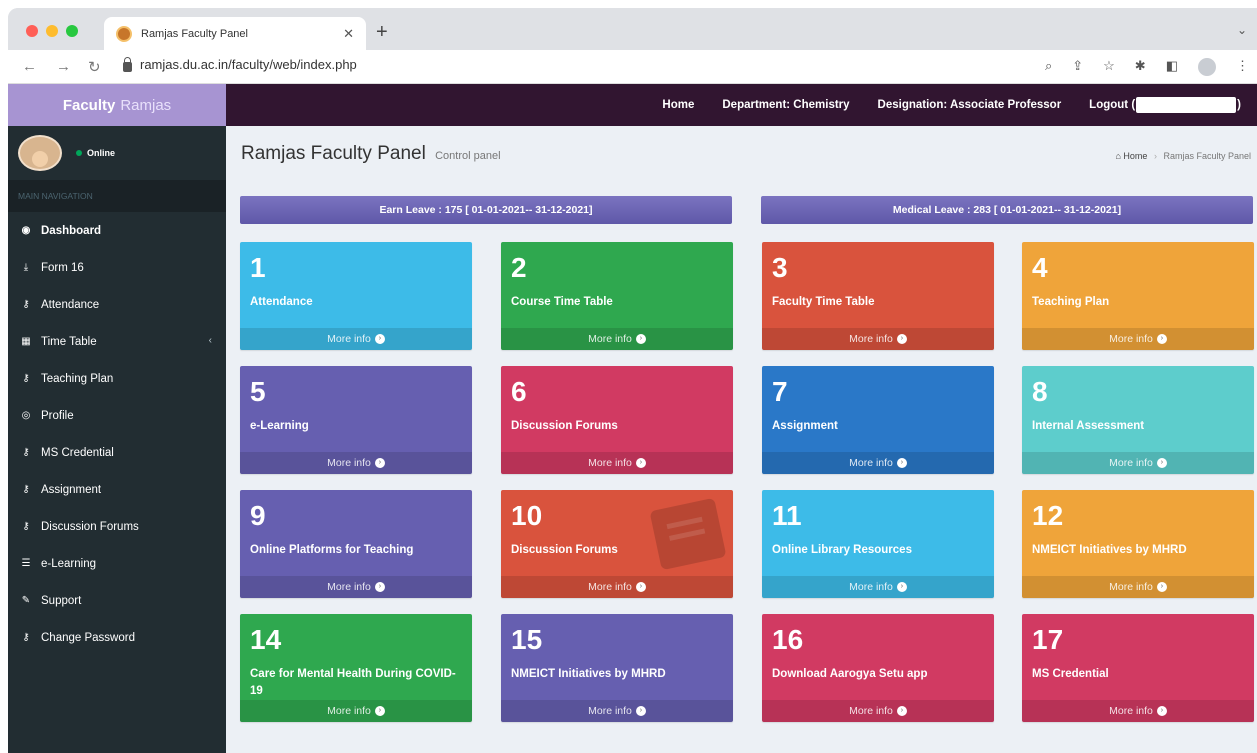  I want to click on sidebar-item-form-16: ⤓ Form 16, so click(117, 267).